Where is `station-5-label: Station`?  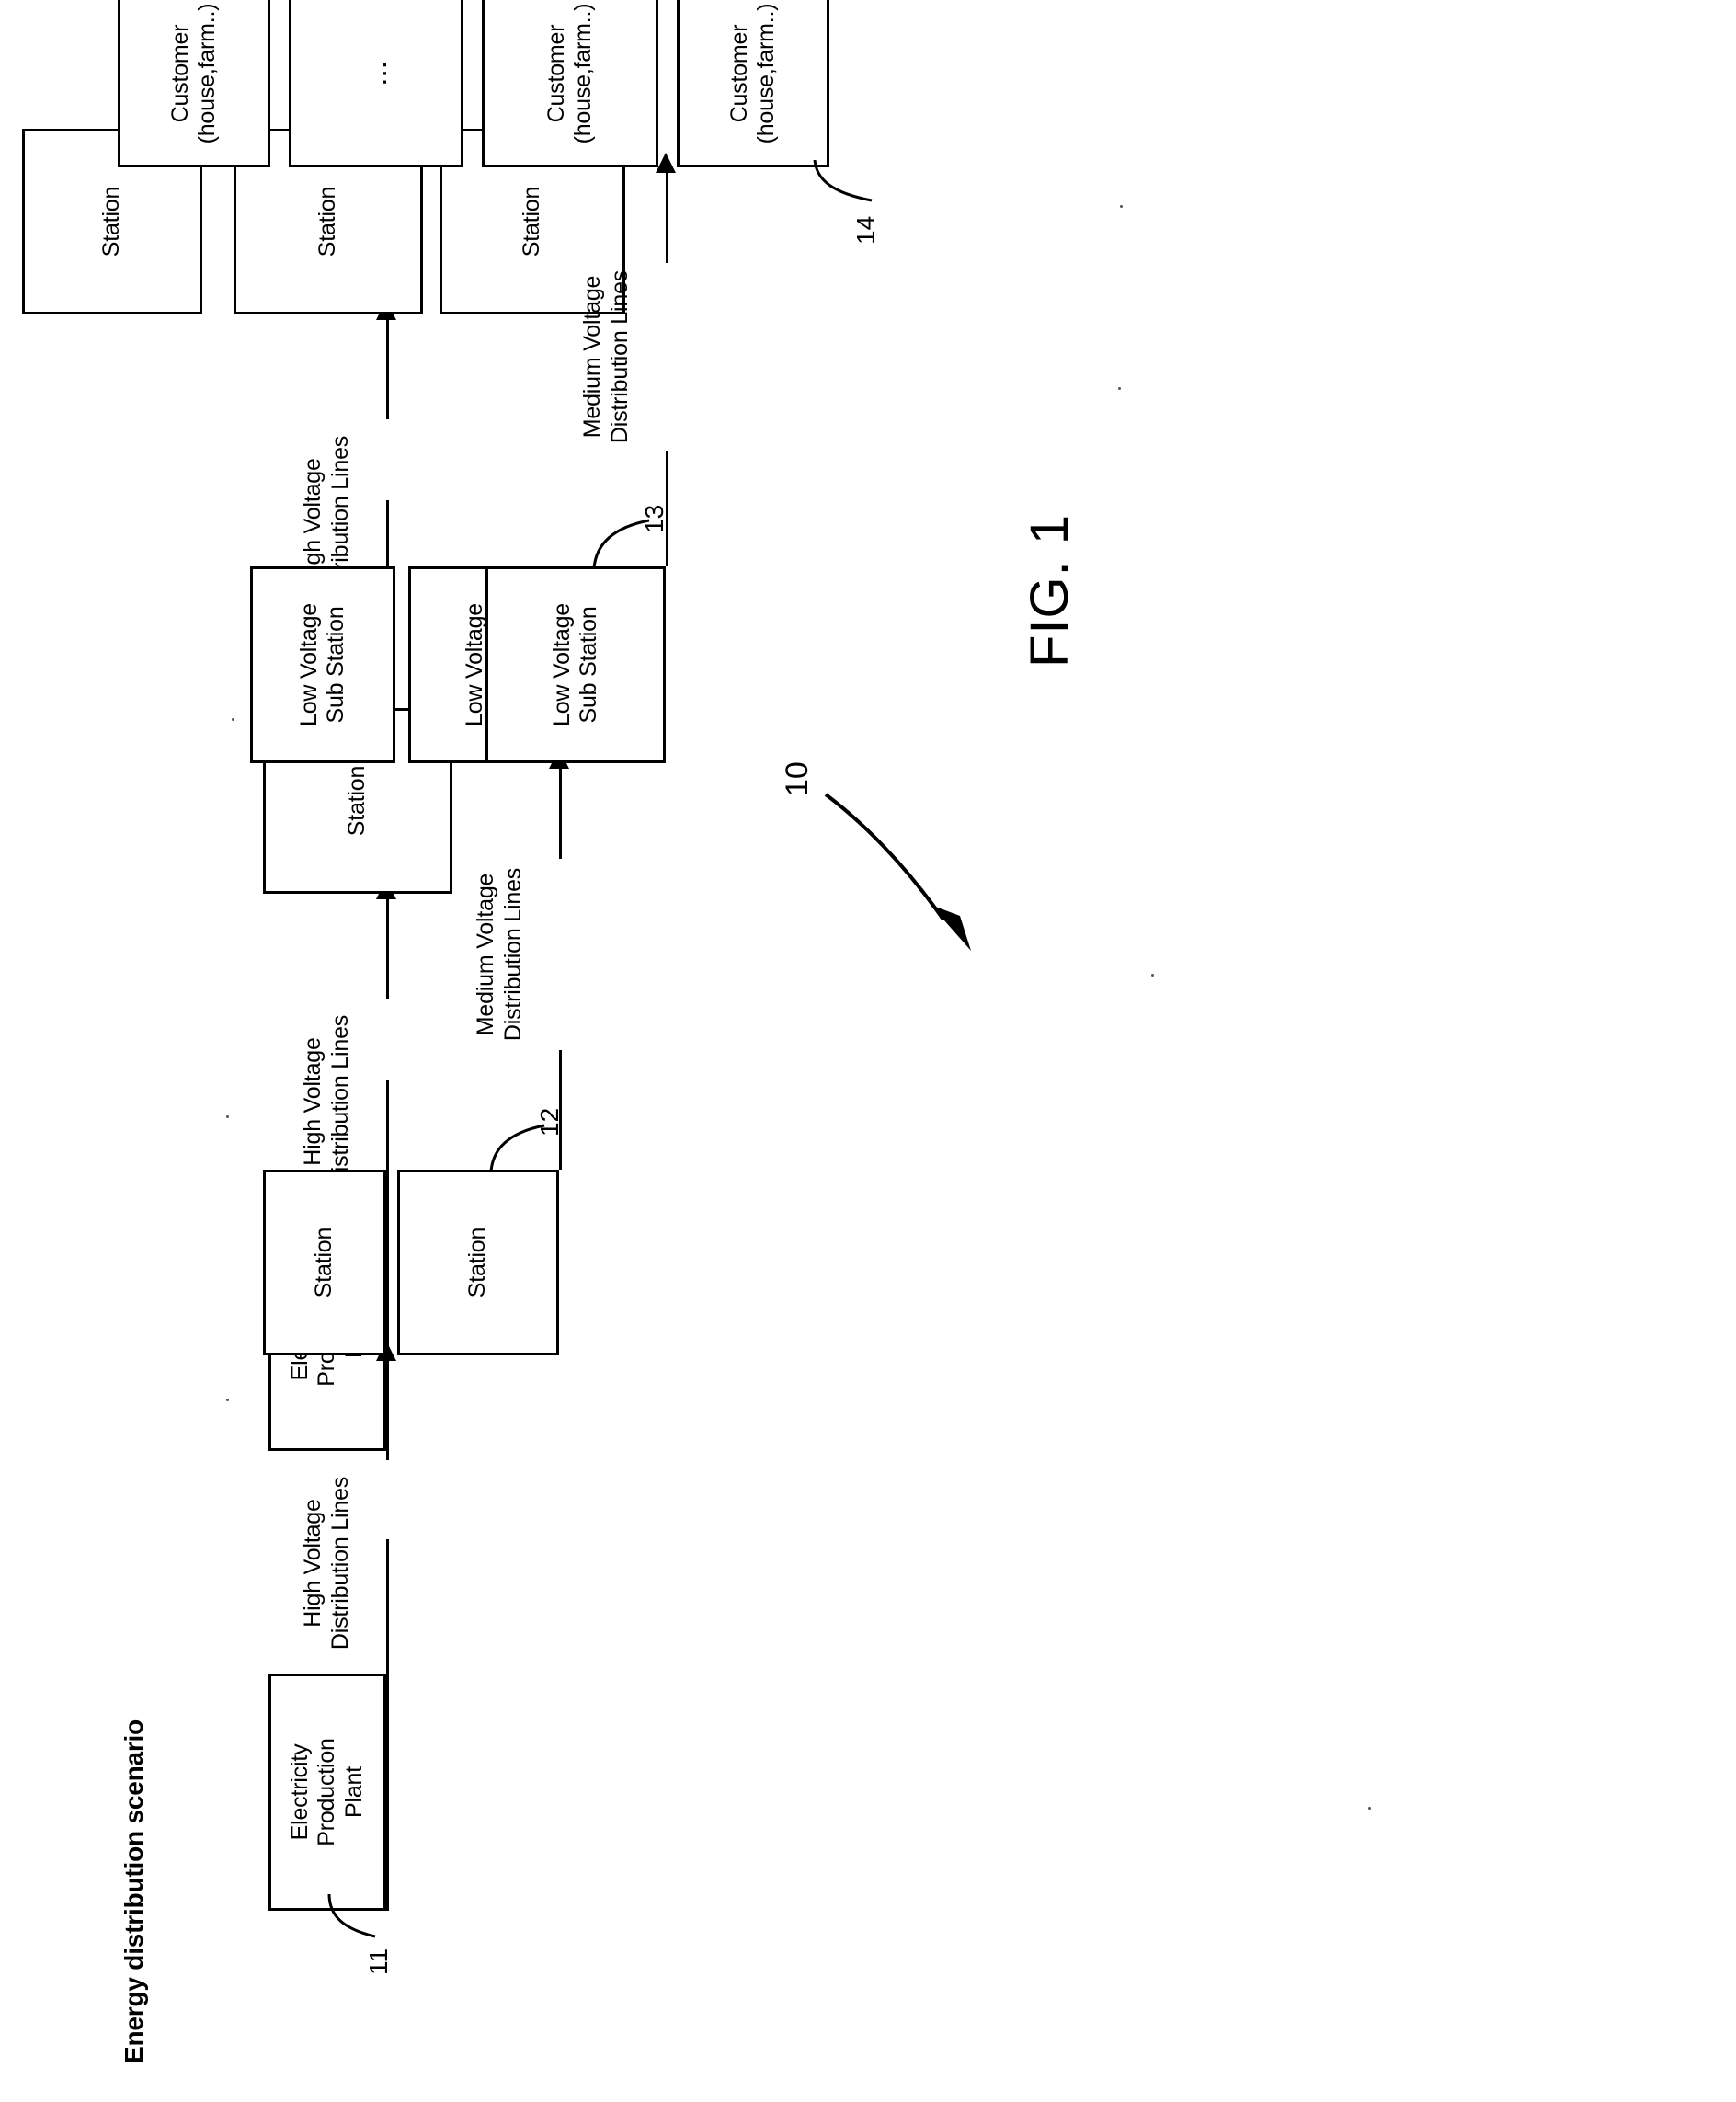
station-5-label: Station is located at coordinates (327, 221).